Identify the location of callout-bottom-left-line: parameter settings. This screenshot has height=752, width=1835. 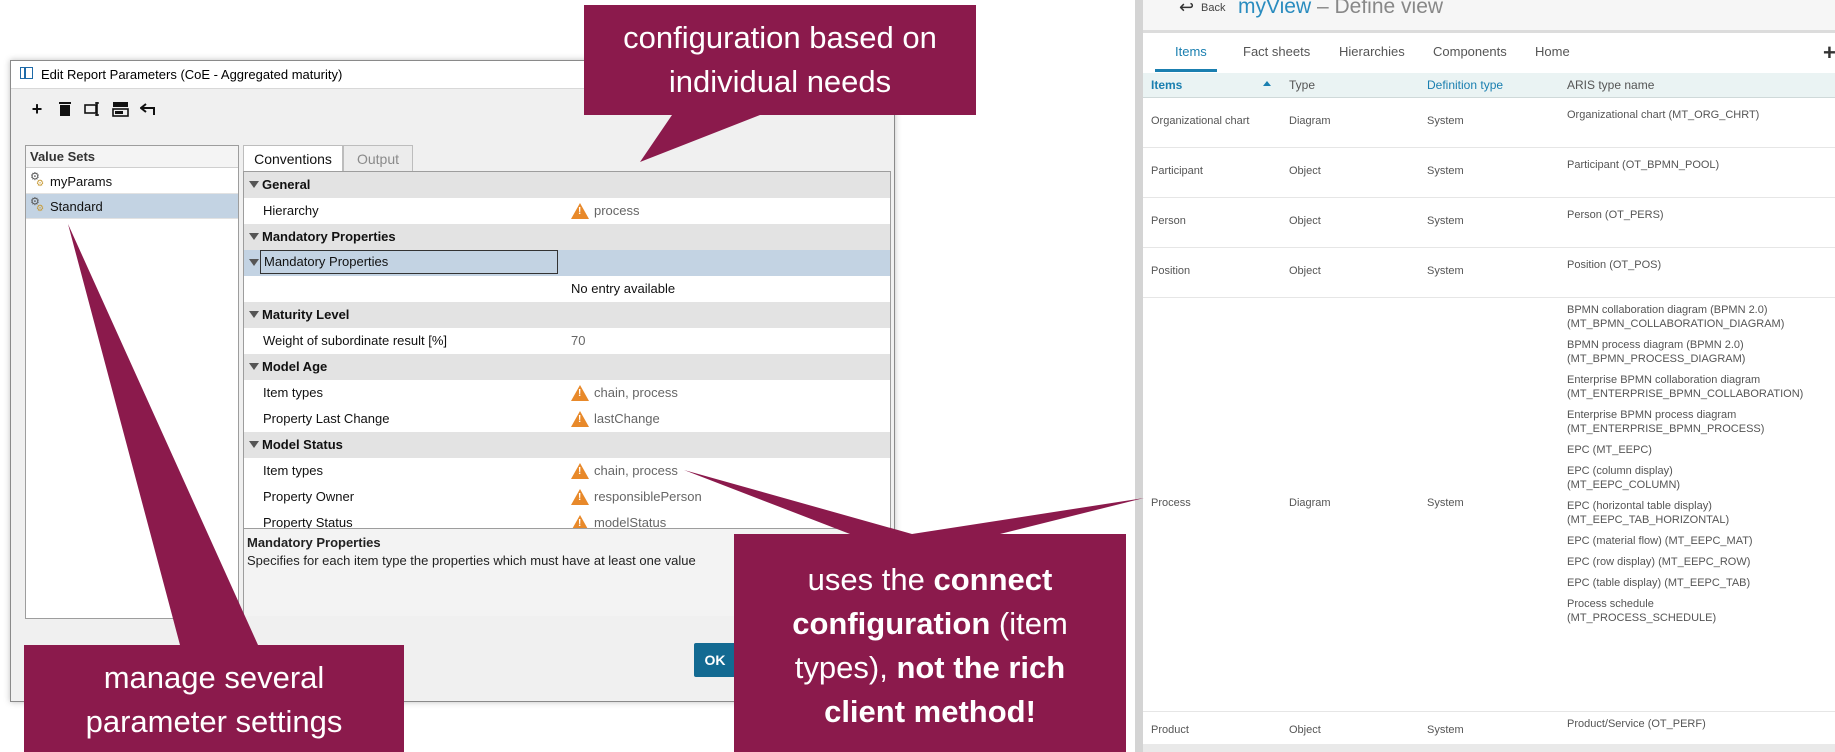
(214, 721).